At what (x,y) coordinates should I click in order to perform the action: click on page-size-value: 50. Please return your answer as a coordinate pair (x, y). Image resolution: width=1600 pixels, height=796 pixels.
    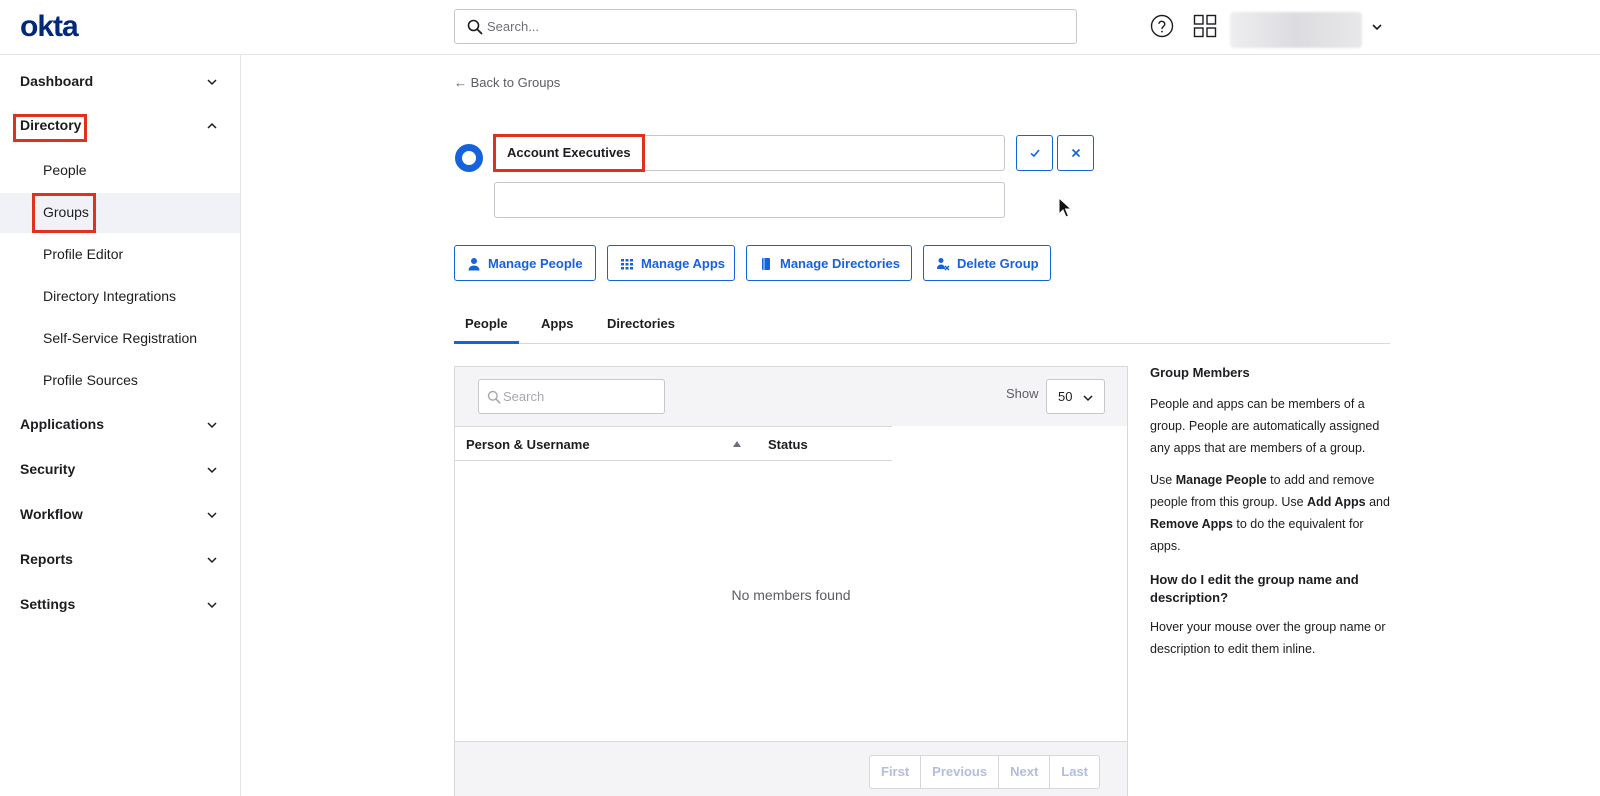
    Looking at the image, I should click on (1065, 396).